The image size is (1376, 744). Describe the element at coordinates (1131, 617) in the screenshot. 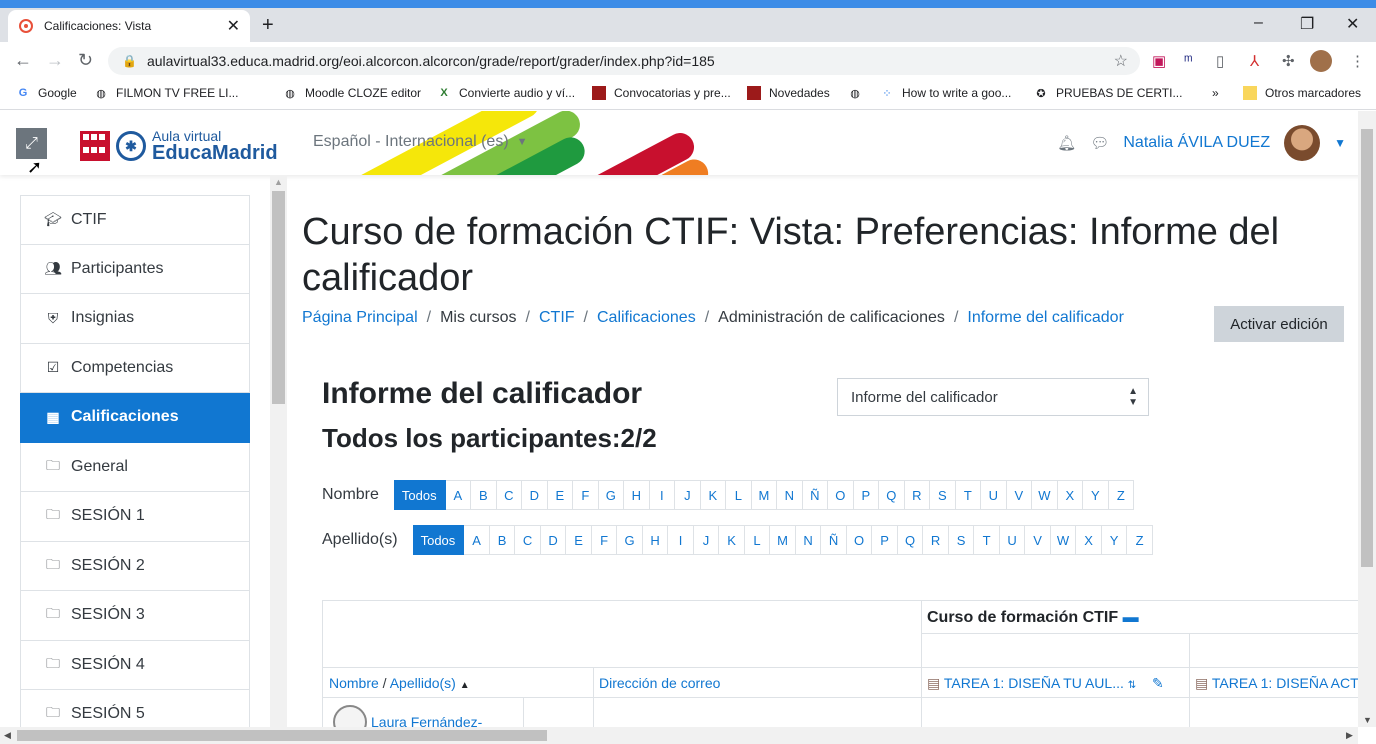

I see `collapse-minus-icon: ▬` at that location.